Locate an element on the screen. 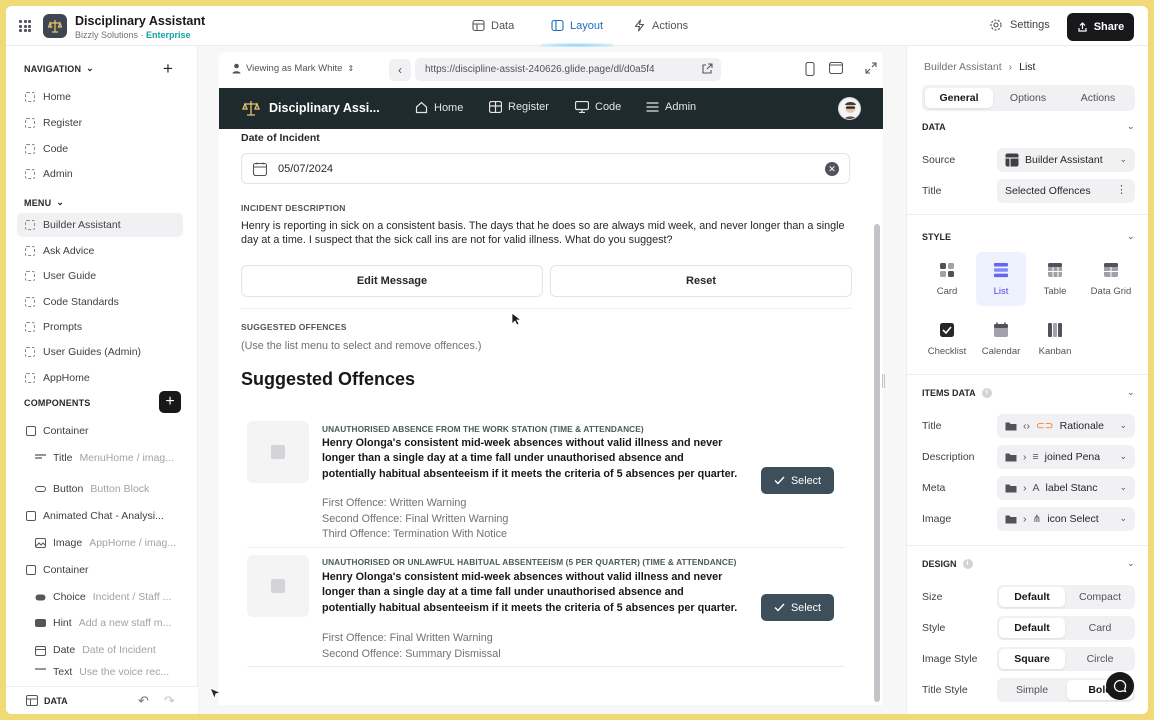 This screenshot has width=1154, height=720. style-card: Card is located at coordinates (947, 279).